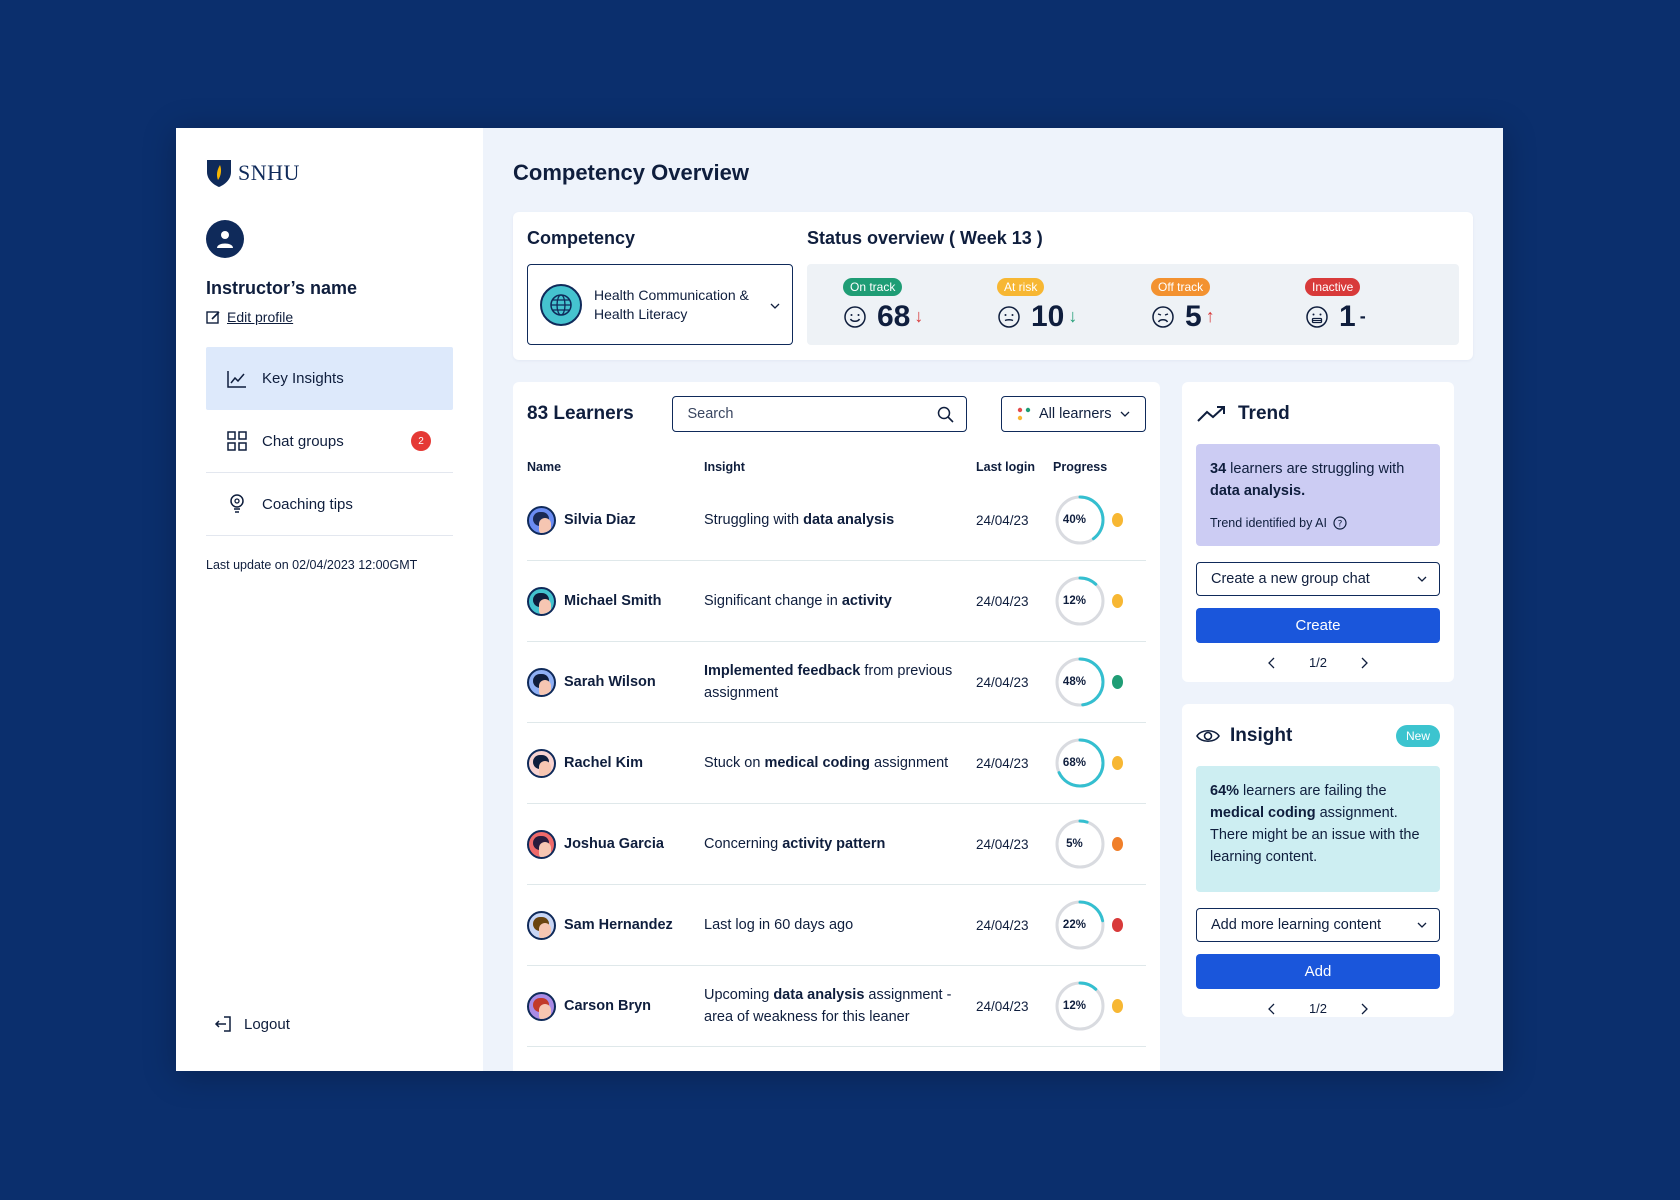 This screenshot has height=1200, width=1680. Describe the element at coordinates (1079, 520) in the screenshot. I see `progress-ring: 40%` at that location.